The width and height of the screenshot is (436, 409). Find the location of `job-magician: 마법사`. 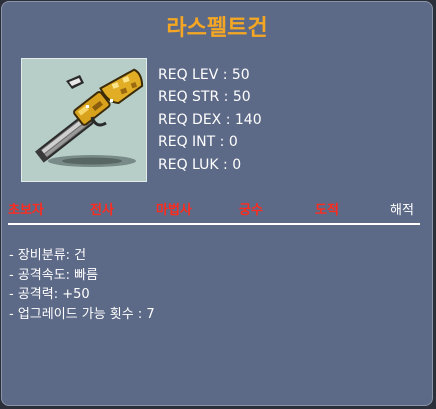

job-magician: 마법사 is located at coordinates (174, 210).